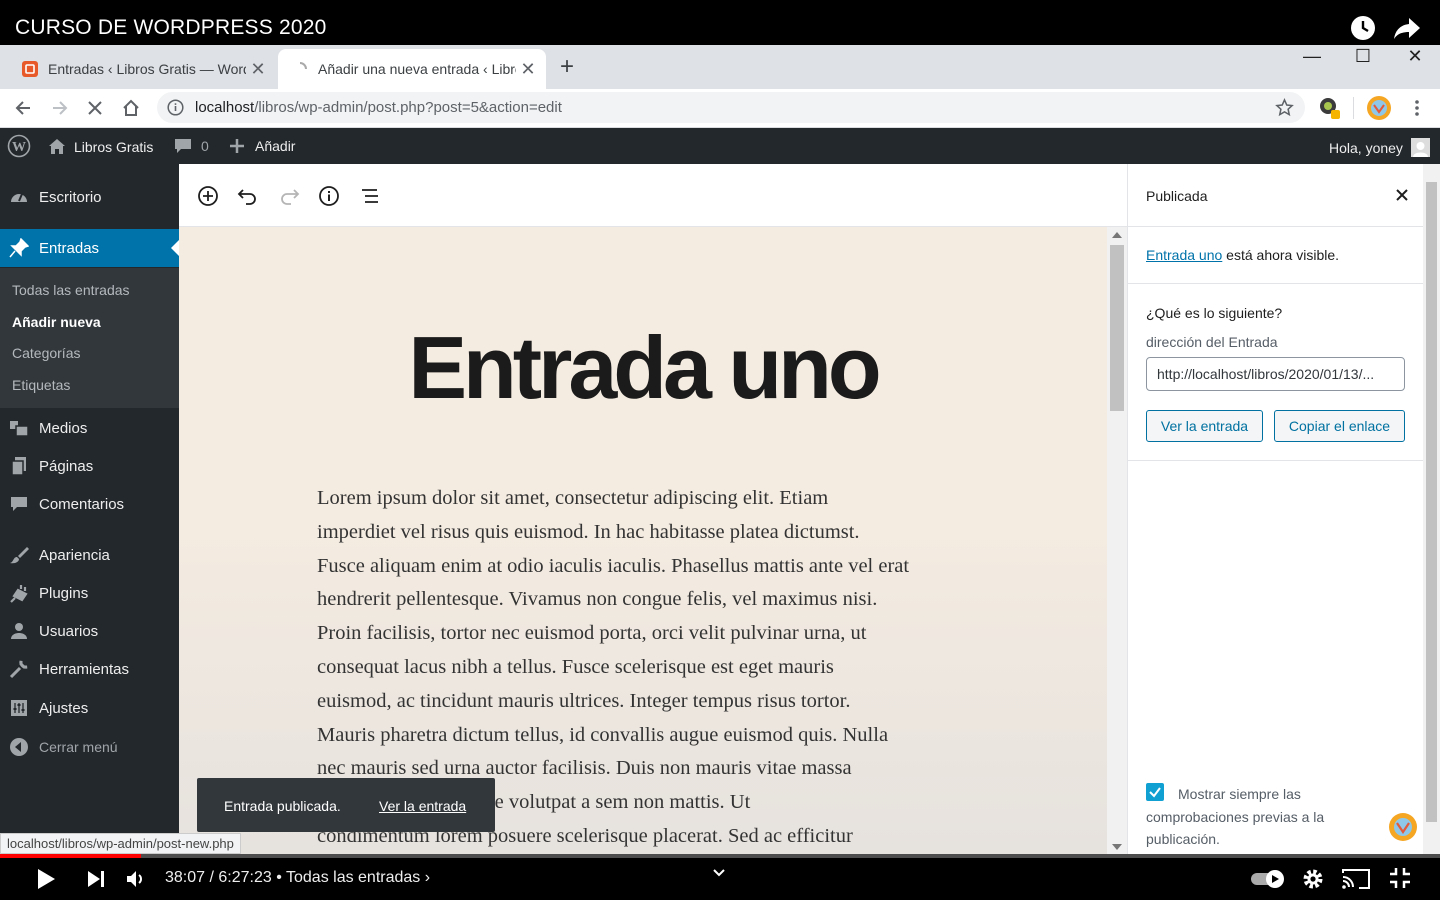 This screenshot has width=1440, height=900. What do you see at coordinates (191, 146) in the screenshot?
I see `comments-link: 0` at bounding box center [191, 146].